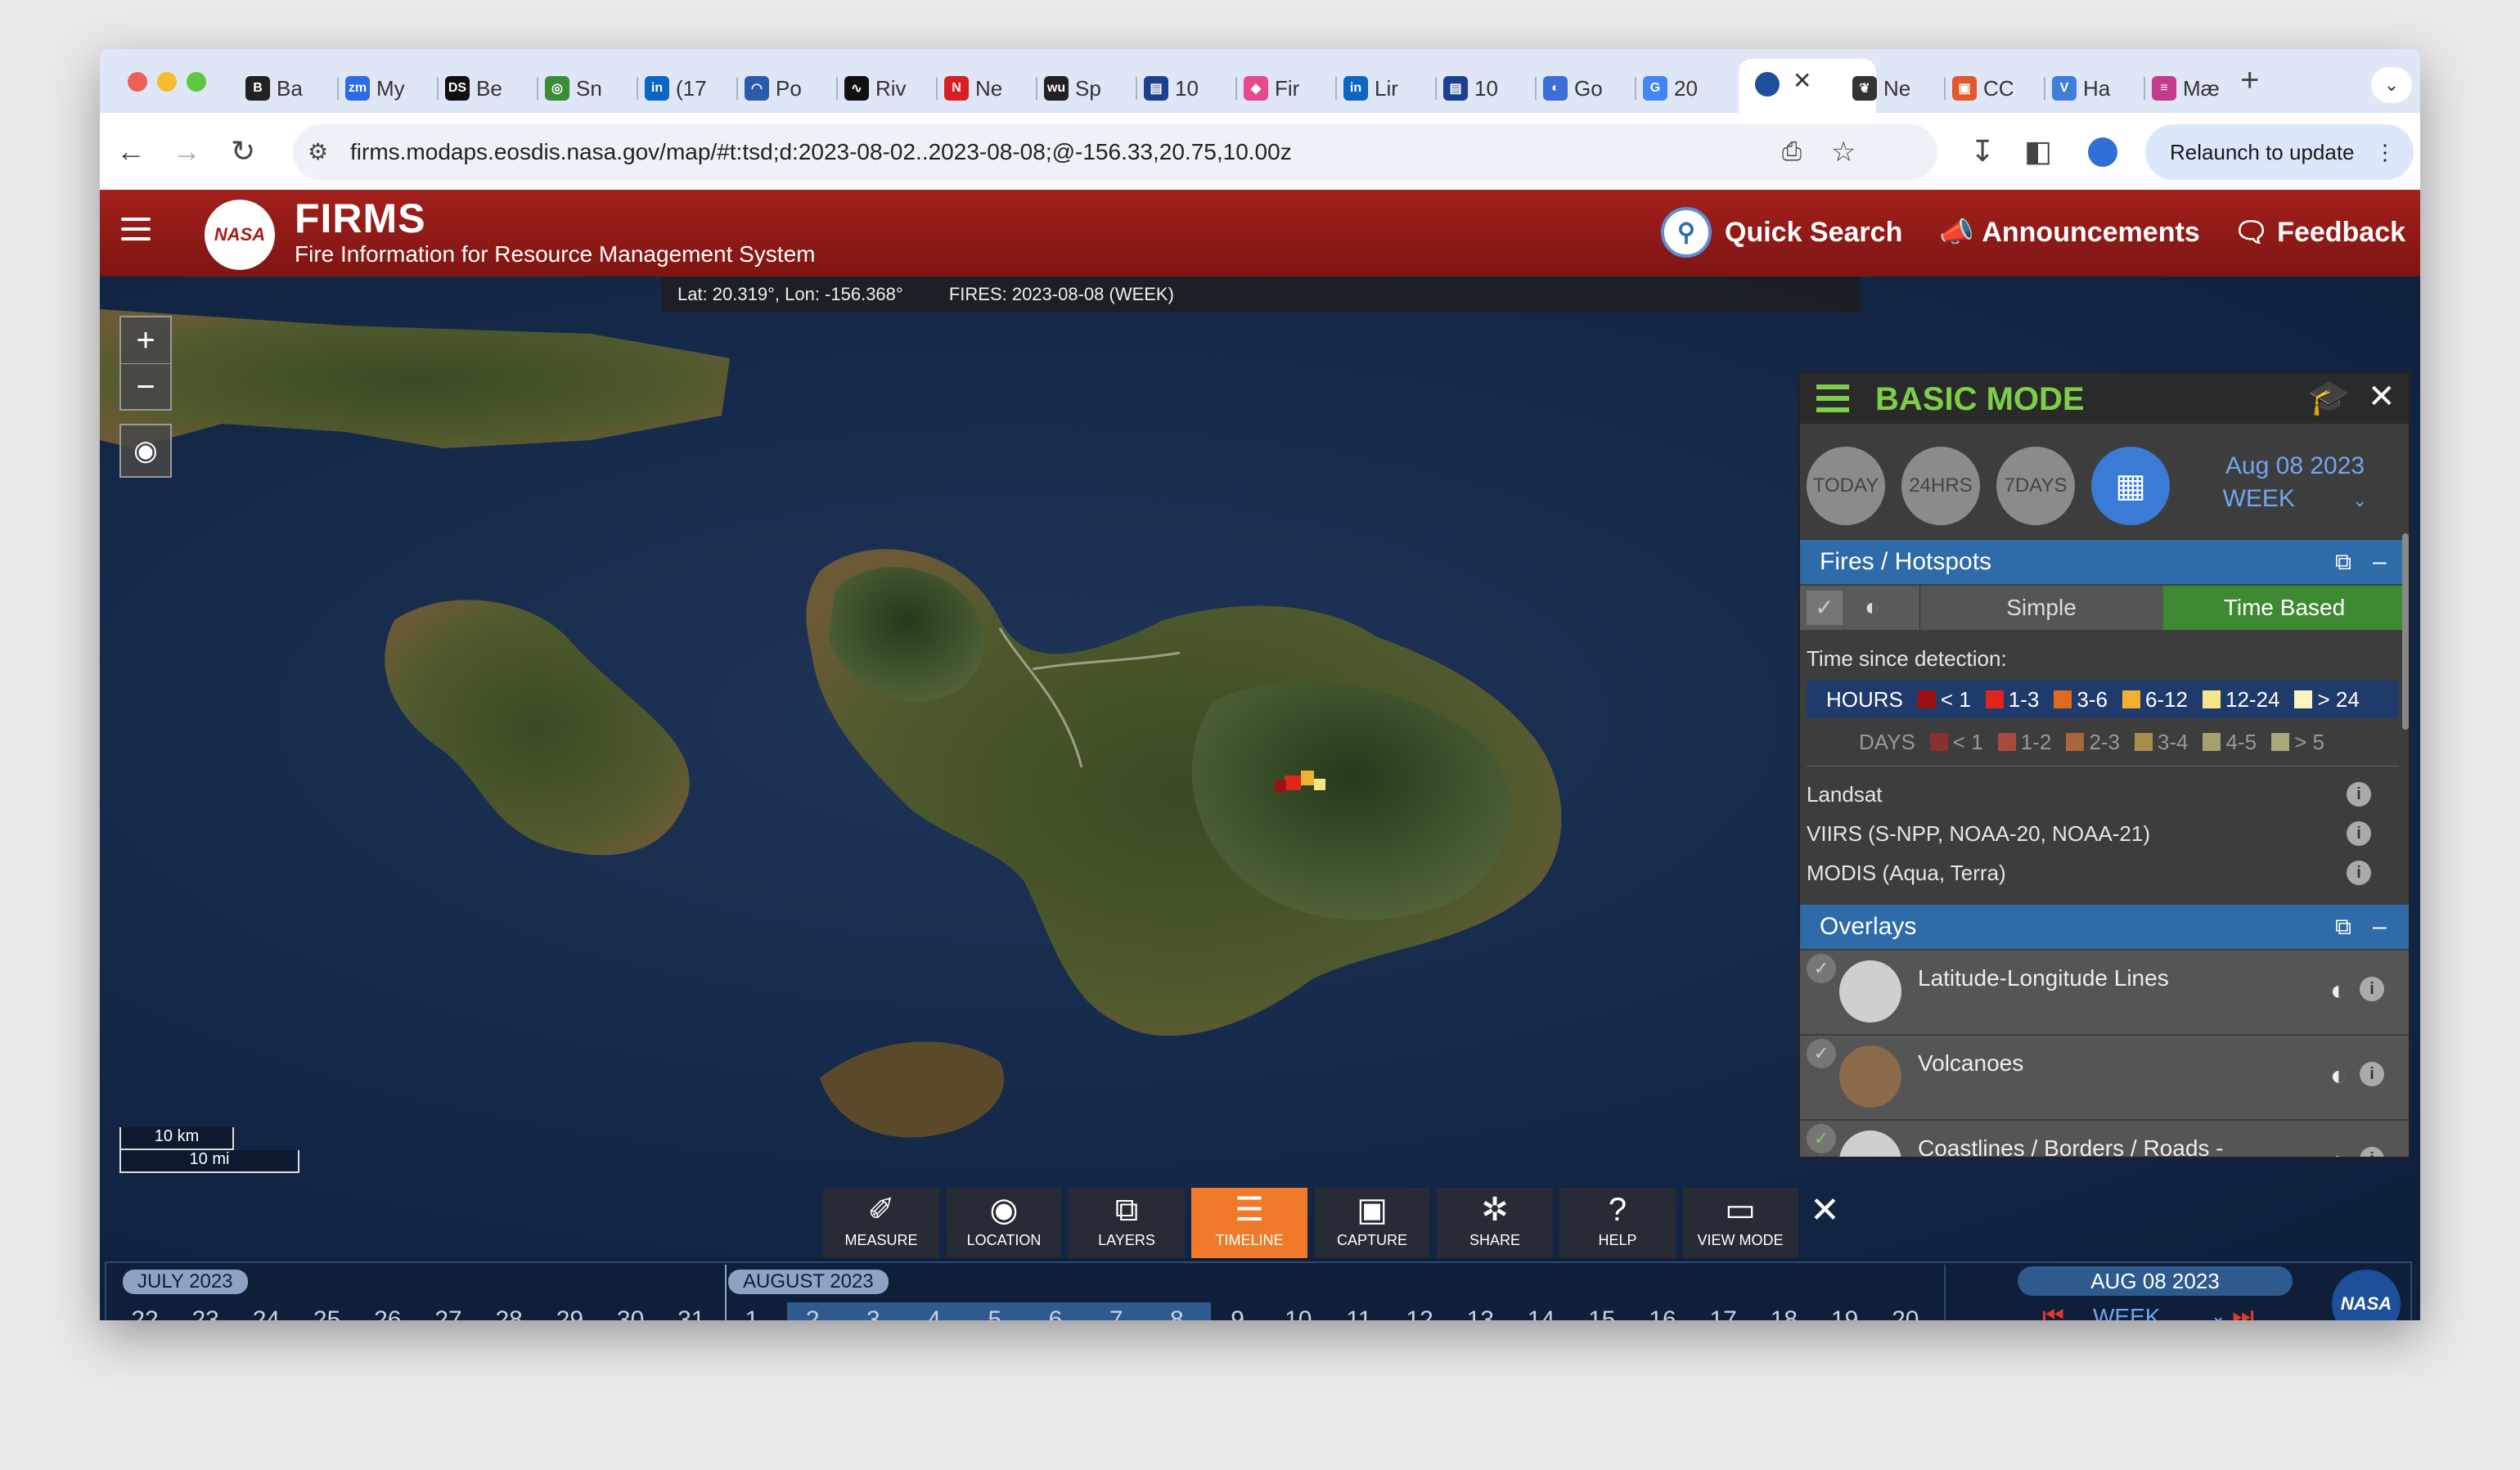 Image resolution: width=2520 pixels, height=1470 pixels. Describe the element at coordinates (1420, 1311) in the screenshot. I see `timeline-day: 12` at that location.